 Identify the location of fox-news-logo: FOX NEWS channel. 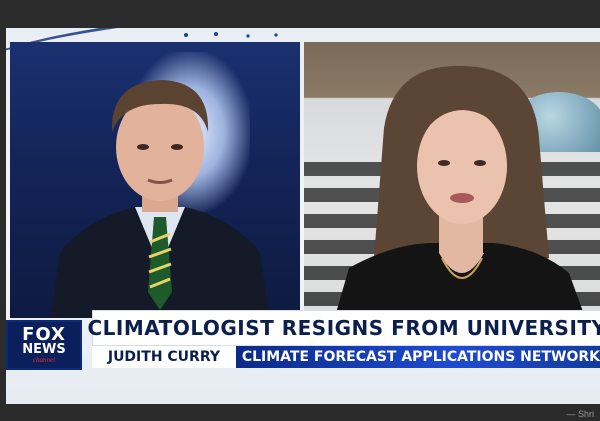
(44, 345).